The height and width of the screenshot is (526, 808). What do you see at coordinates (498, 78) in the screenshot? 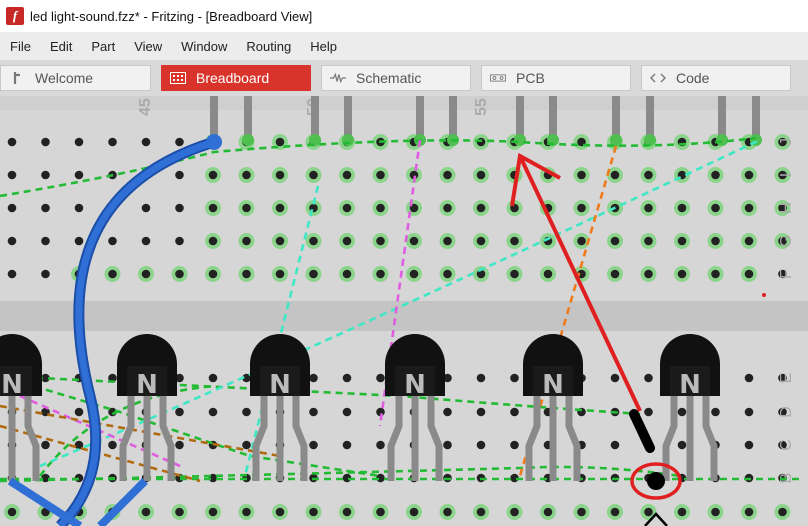
I see `pcb-icon` at bounding box center [498, 78].